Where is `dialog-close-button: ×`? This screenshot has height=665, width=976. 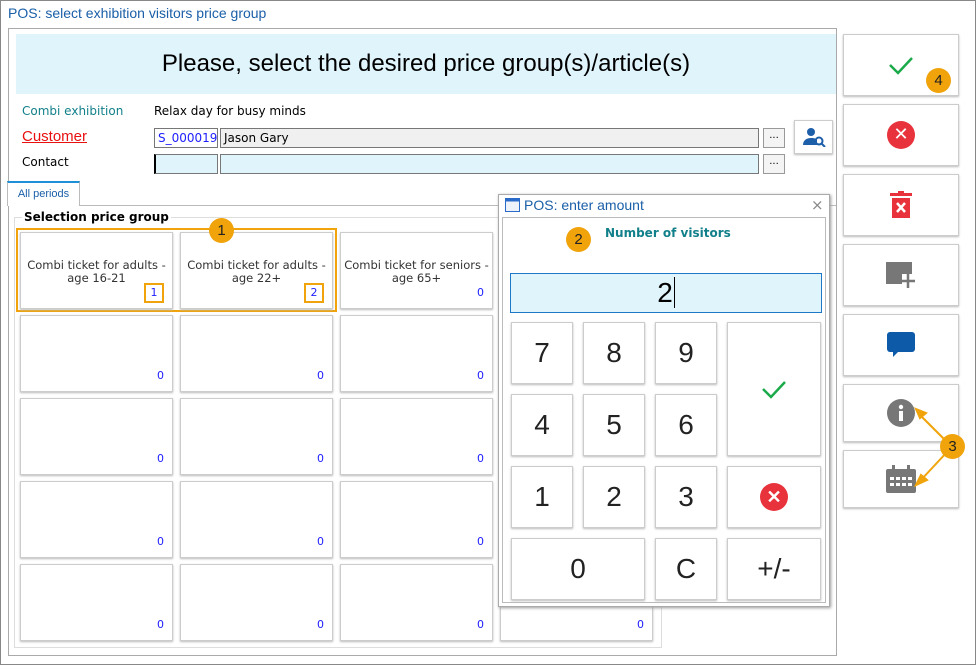
dialog-close-button: × is located at coordinates (817, 205).